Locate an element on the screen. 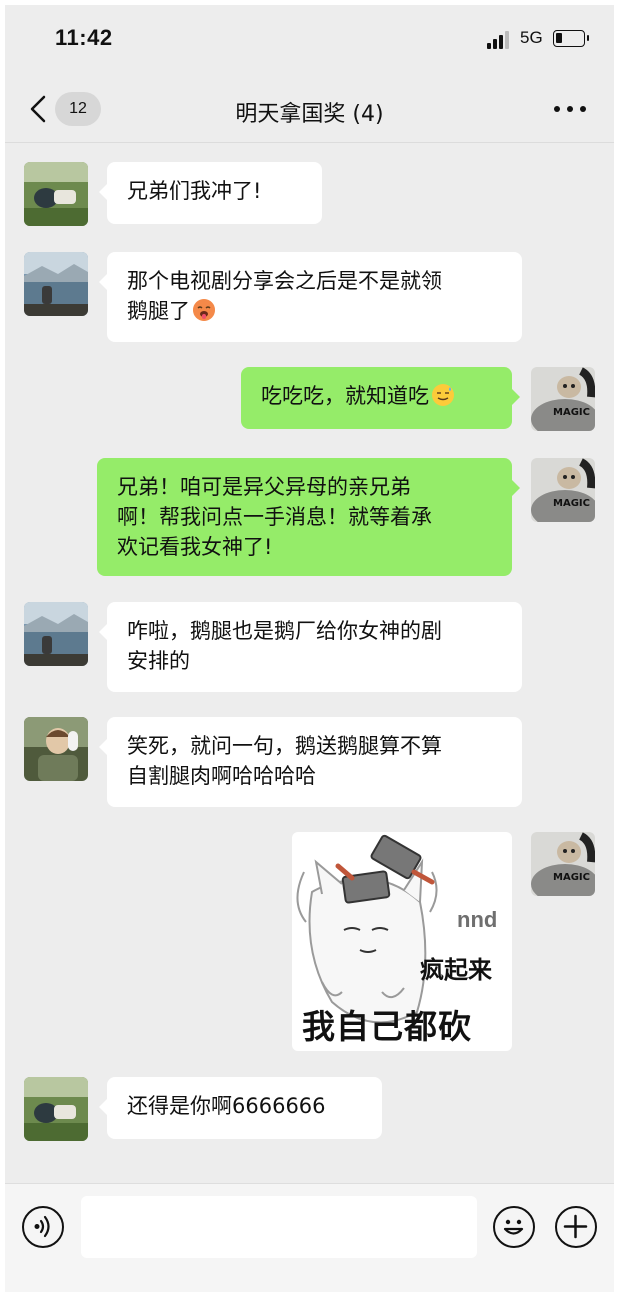 This screenshot has height=1297, width=619. status-time: 11:42 is located at coordinates (84, 37).